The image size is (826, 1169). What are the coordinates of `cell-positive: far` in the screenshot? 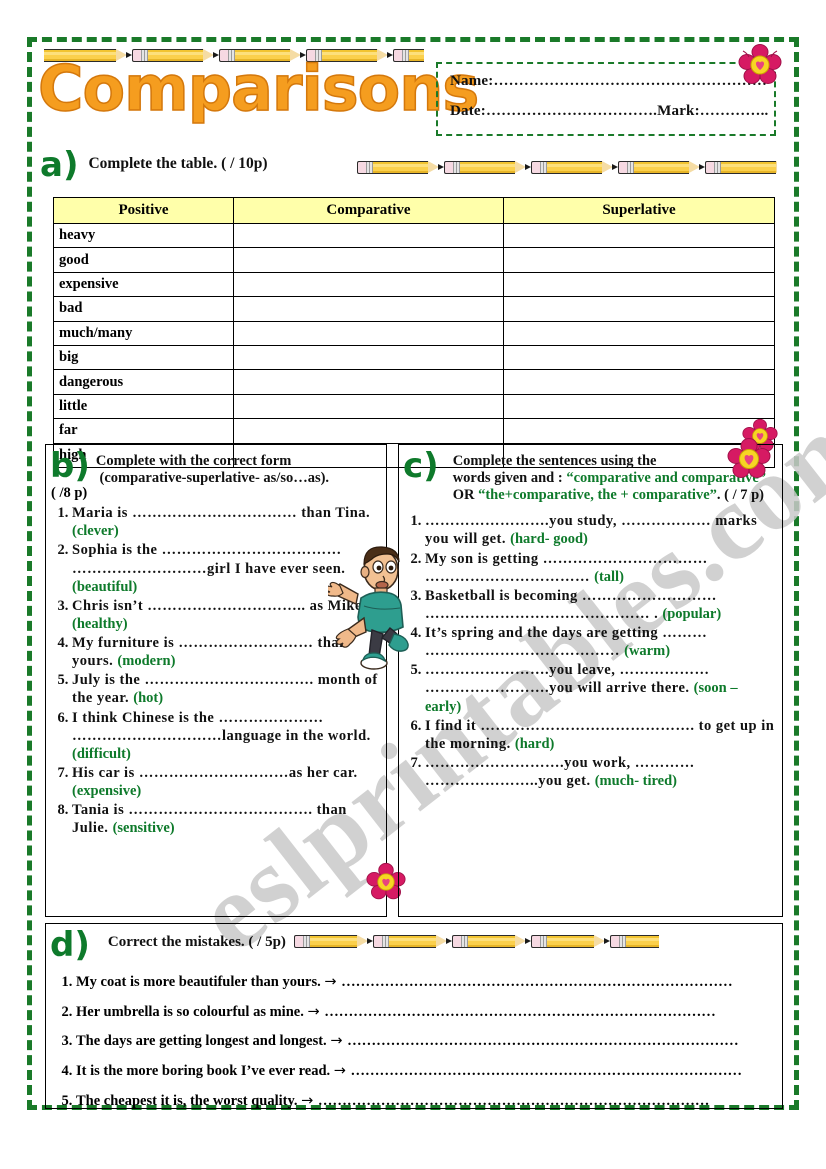 It's located at (143, 431).